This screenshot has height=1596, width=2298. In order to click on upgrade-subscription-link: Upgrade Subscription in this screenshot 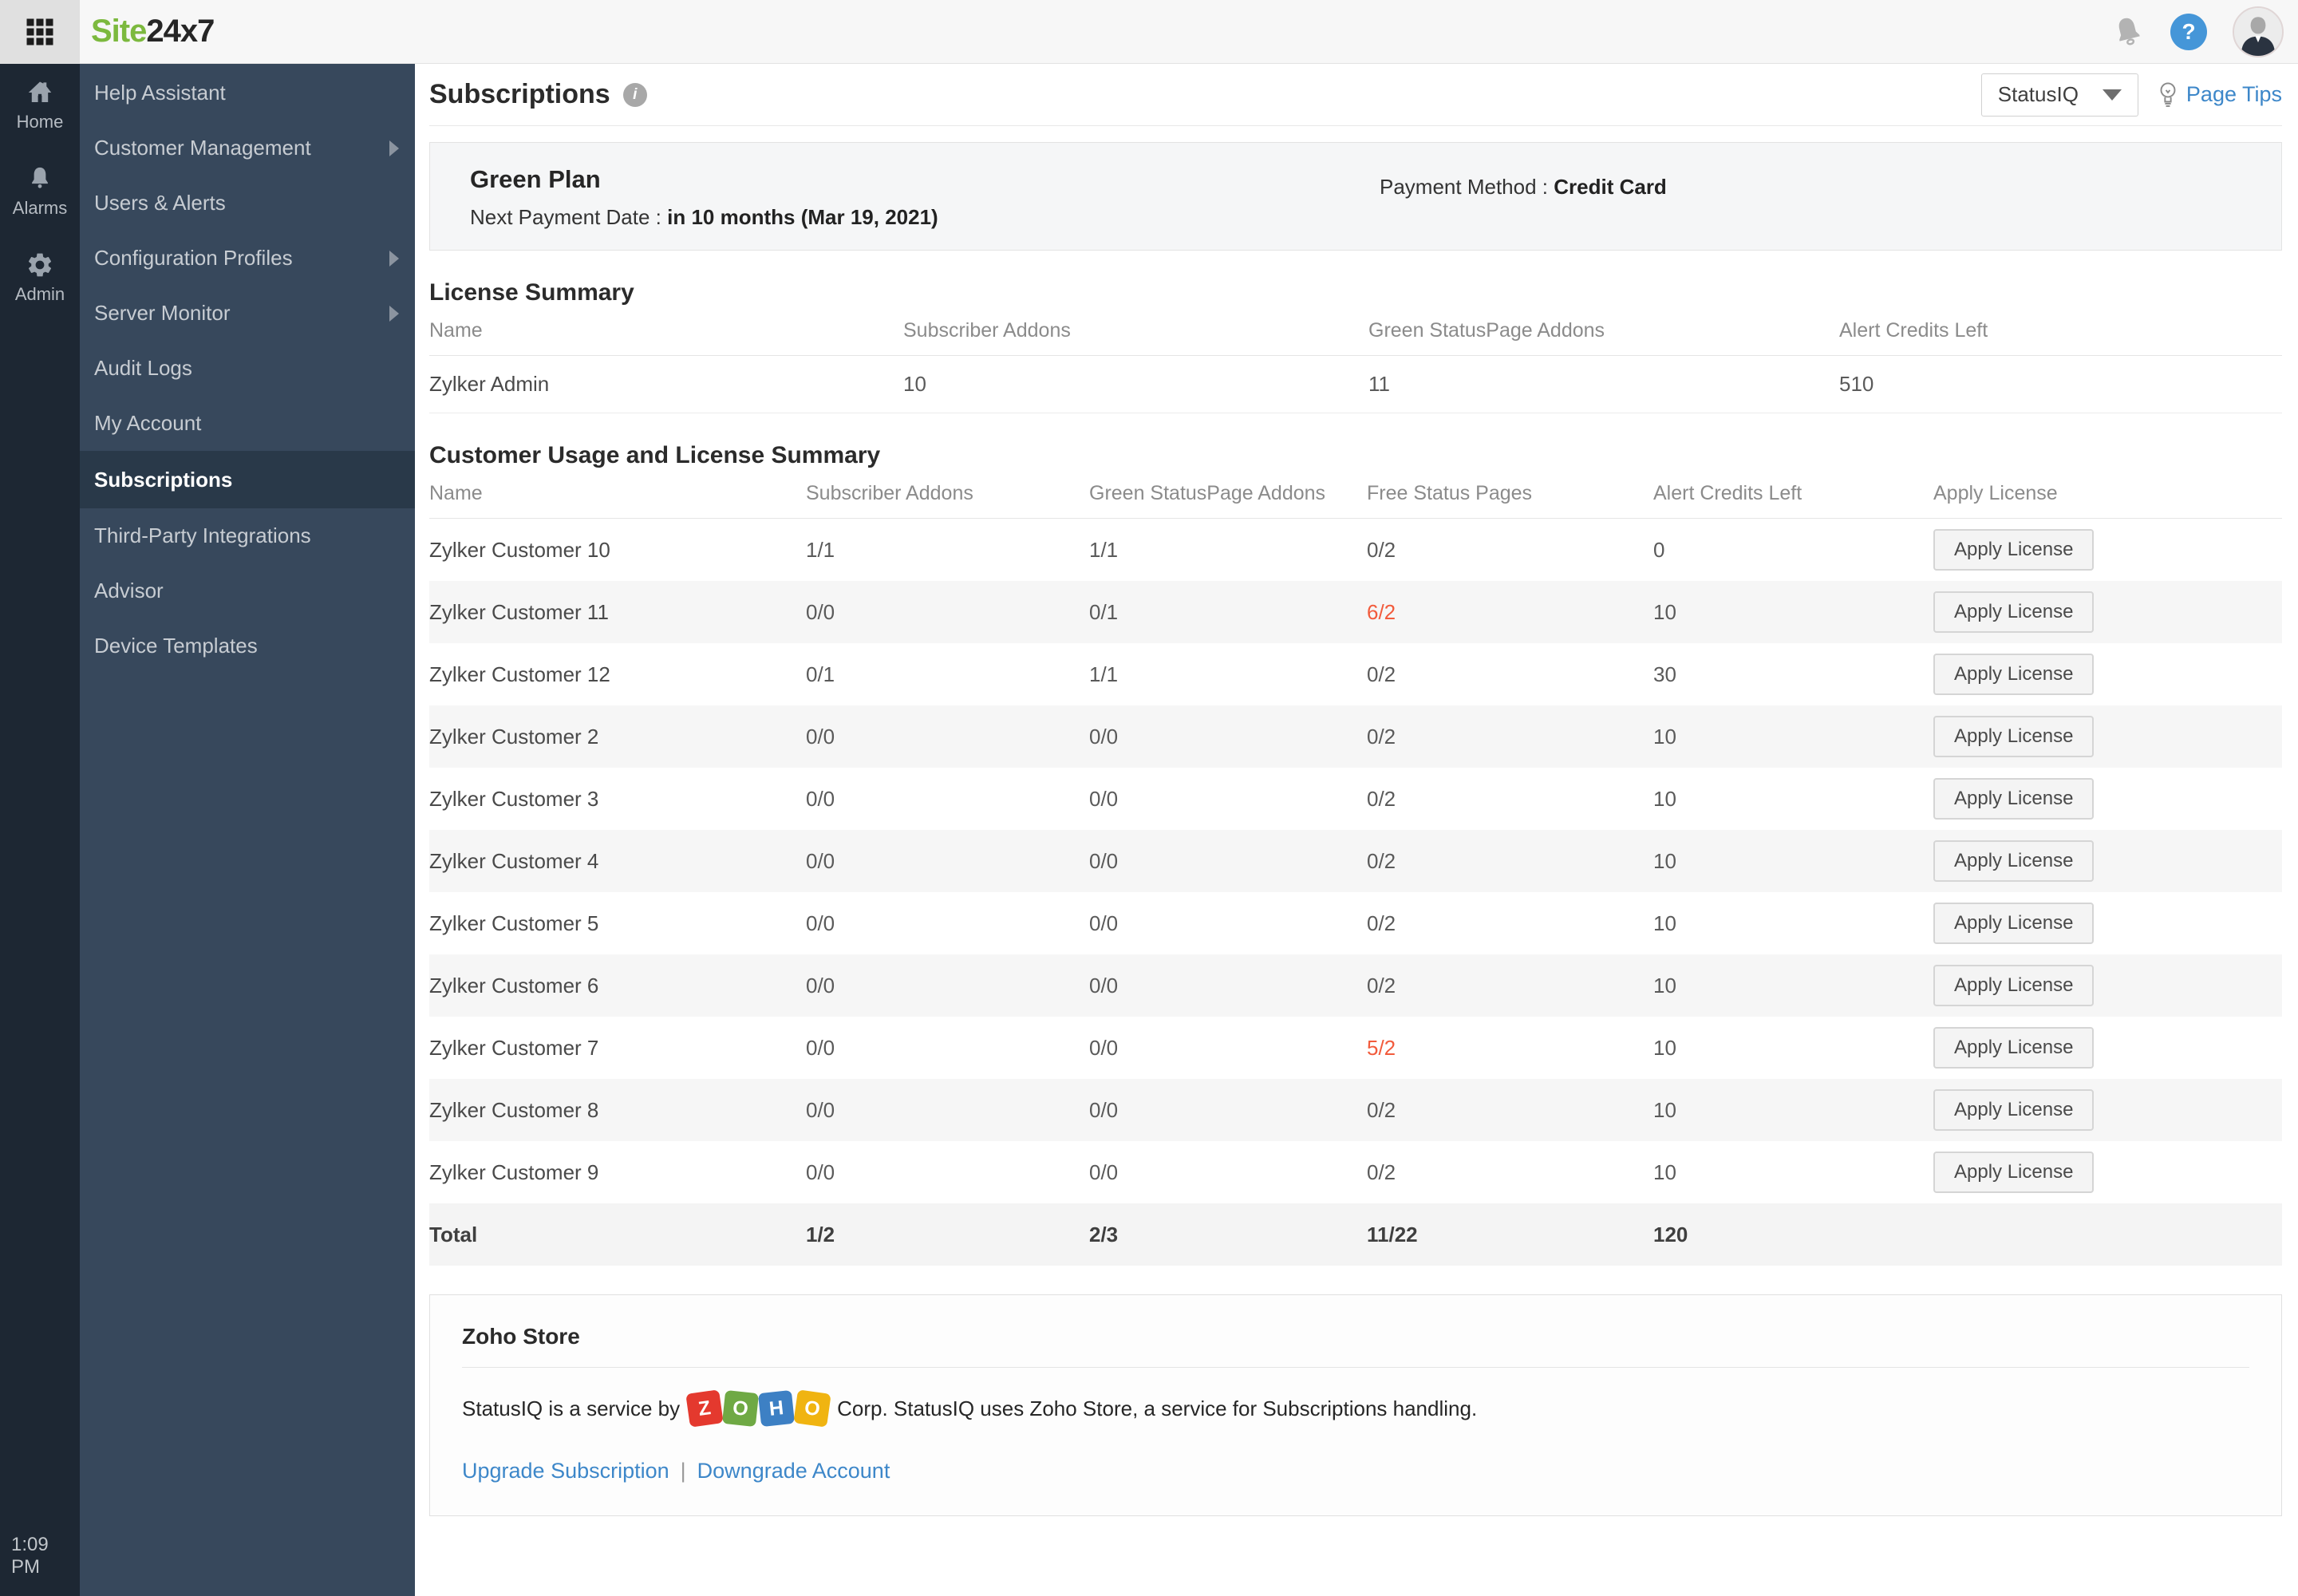, I will do `click(566, 1471)`.